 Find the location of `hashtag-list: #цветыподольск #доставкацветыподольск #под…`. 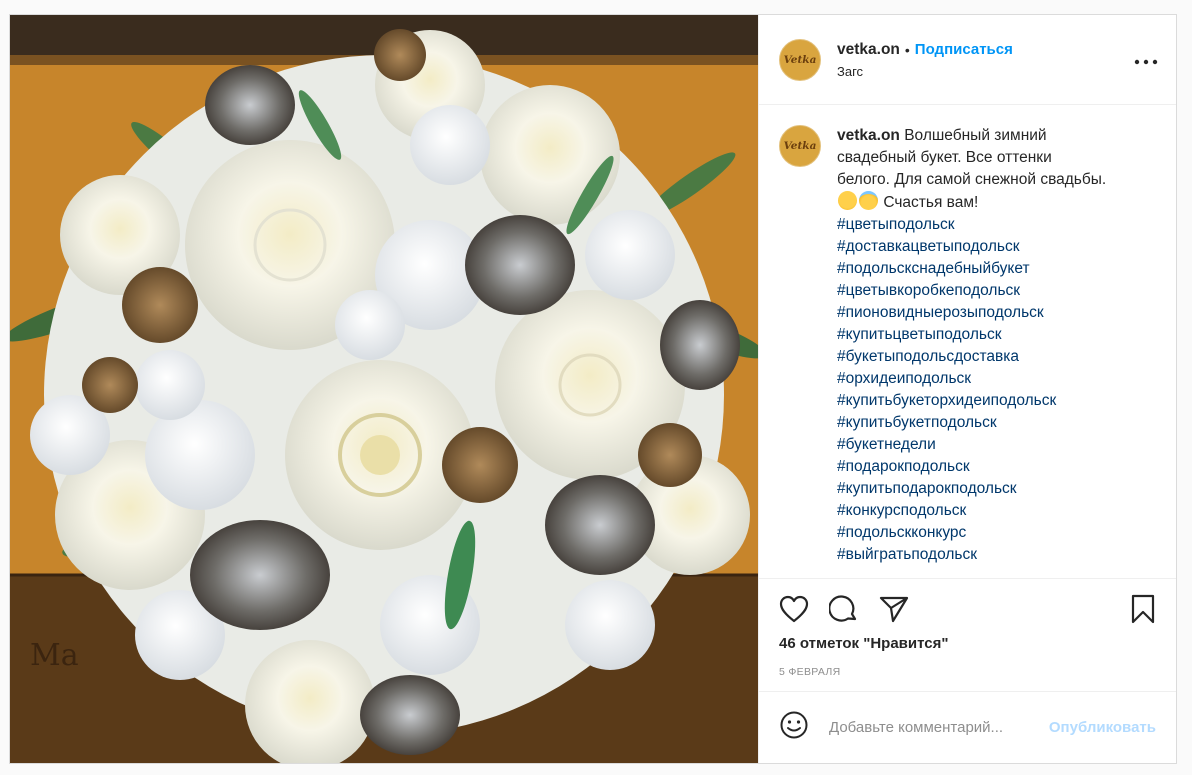

hashtag-list: #цветыподольск #доставкацветыподольск #под… is located at coordinates (972, 390).